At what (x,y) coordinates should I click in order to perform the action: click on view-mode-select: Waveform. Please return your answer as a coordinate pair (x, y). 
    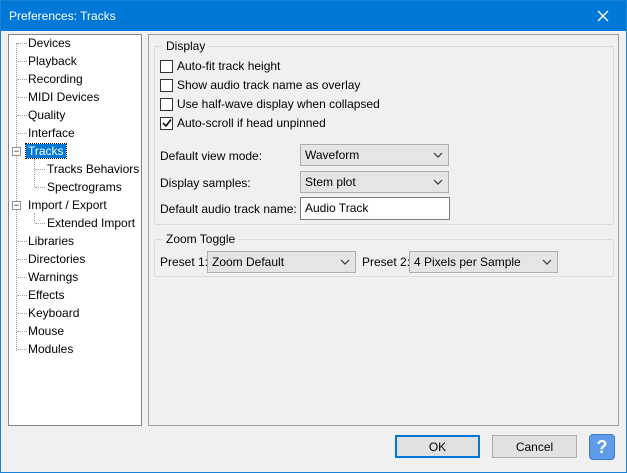
    Looking at the image, I should click on (374, 155).